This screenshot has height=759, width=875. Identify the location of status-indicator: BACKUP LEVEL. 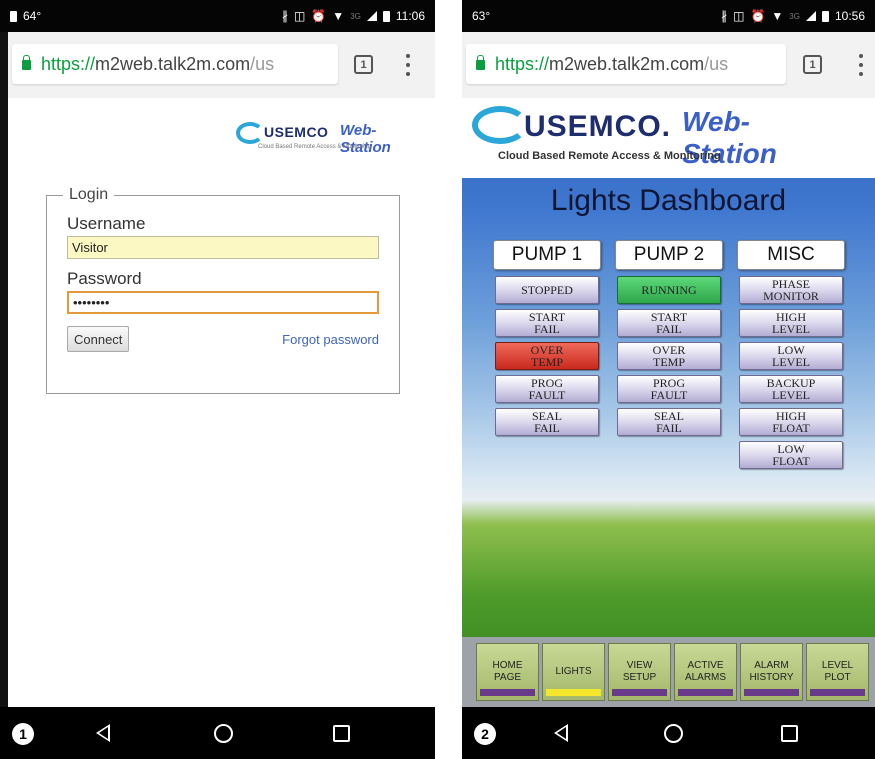
(791, 389).